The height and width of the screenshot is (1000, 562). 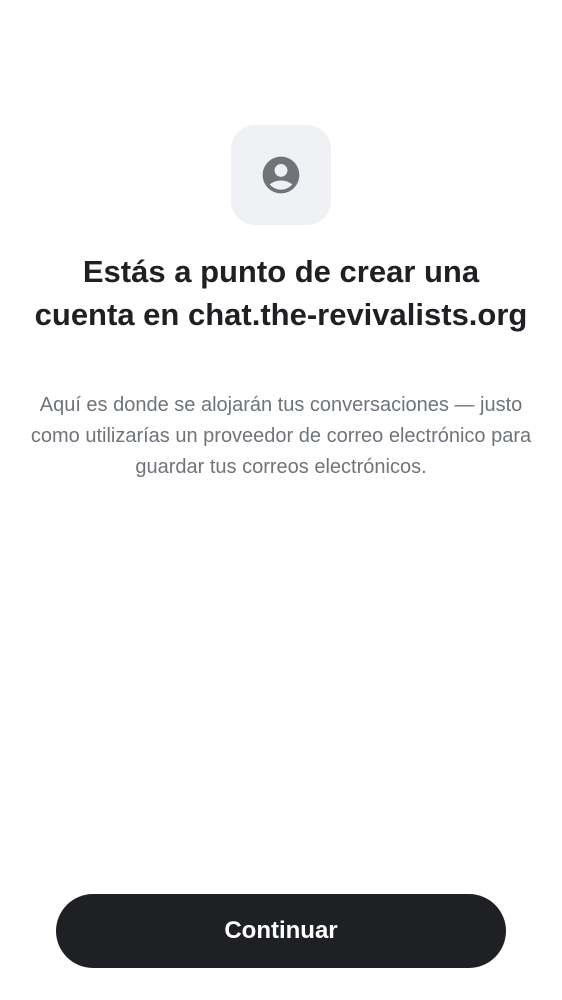 I want to click on user-icon-tile, so click(x=281, y=175).